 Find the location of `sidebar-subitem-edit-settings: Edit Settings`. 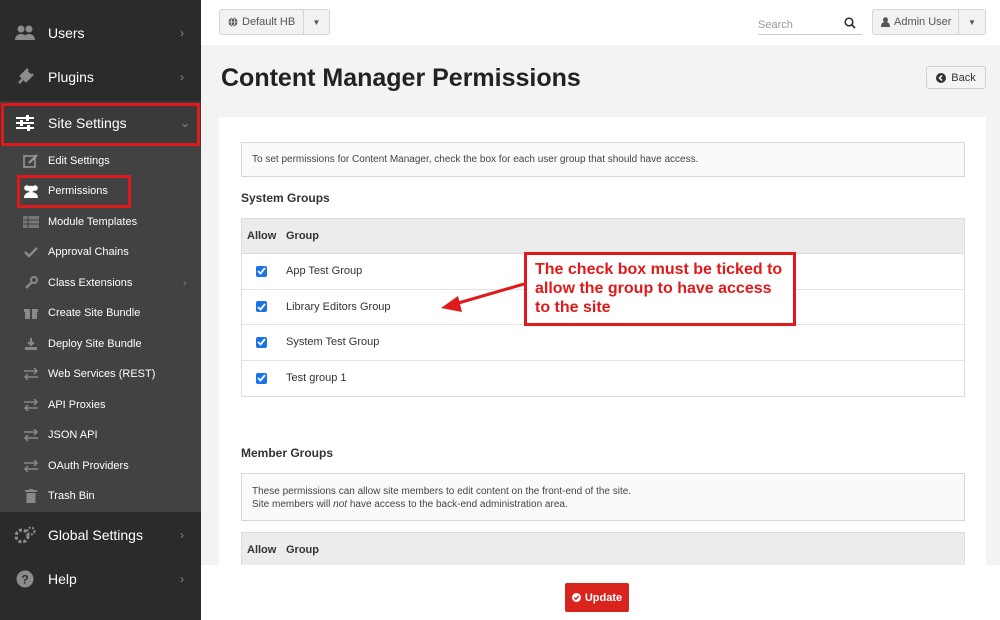

sidebar-subitem-edit-settings: Edit Settings is located at coordinates (100, 161).